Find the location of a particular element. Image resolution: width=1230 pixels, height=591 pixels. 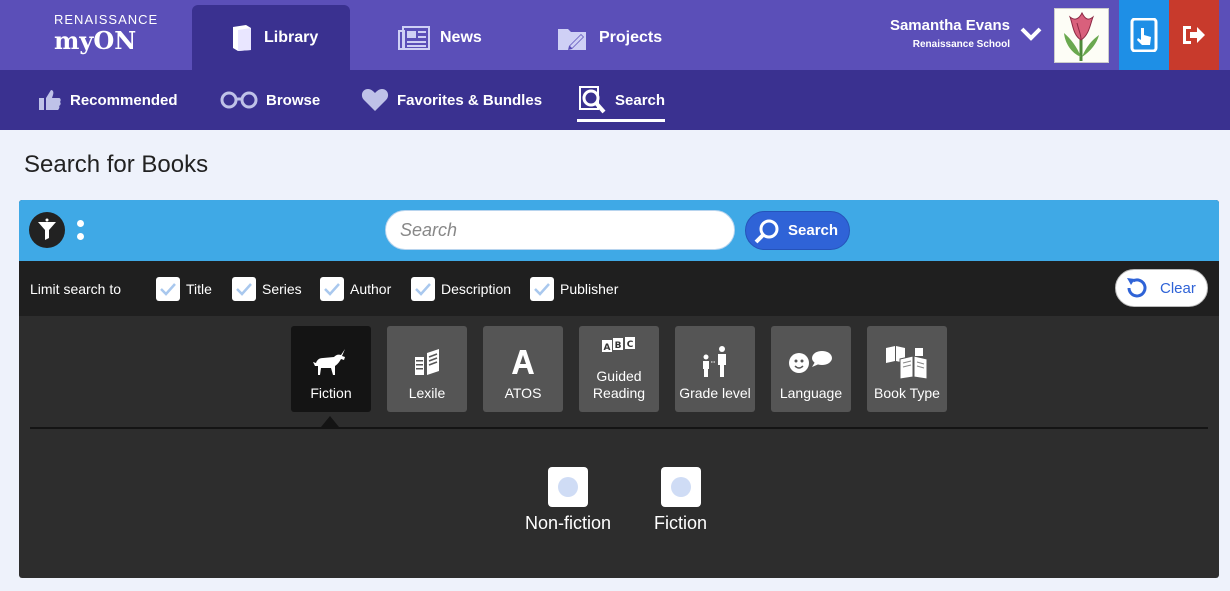

checkbox-description: Description is located at coordinates (461, 289).